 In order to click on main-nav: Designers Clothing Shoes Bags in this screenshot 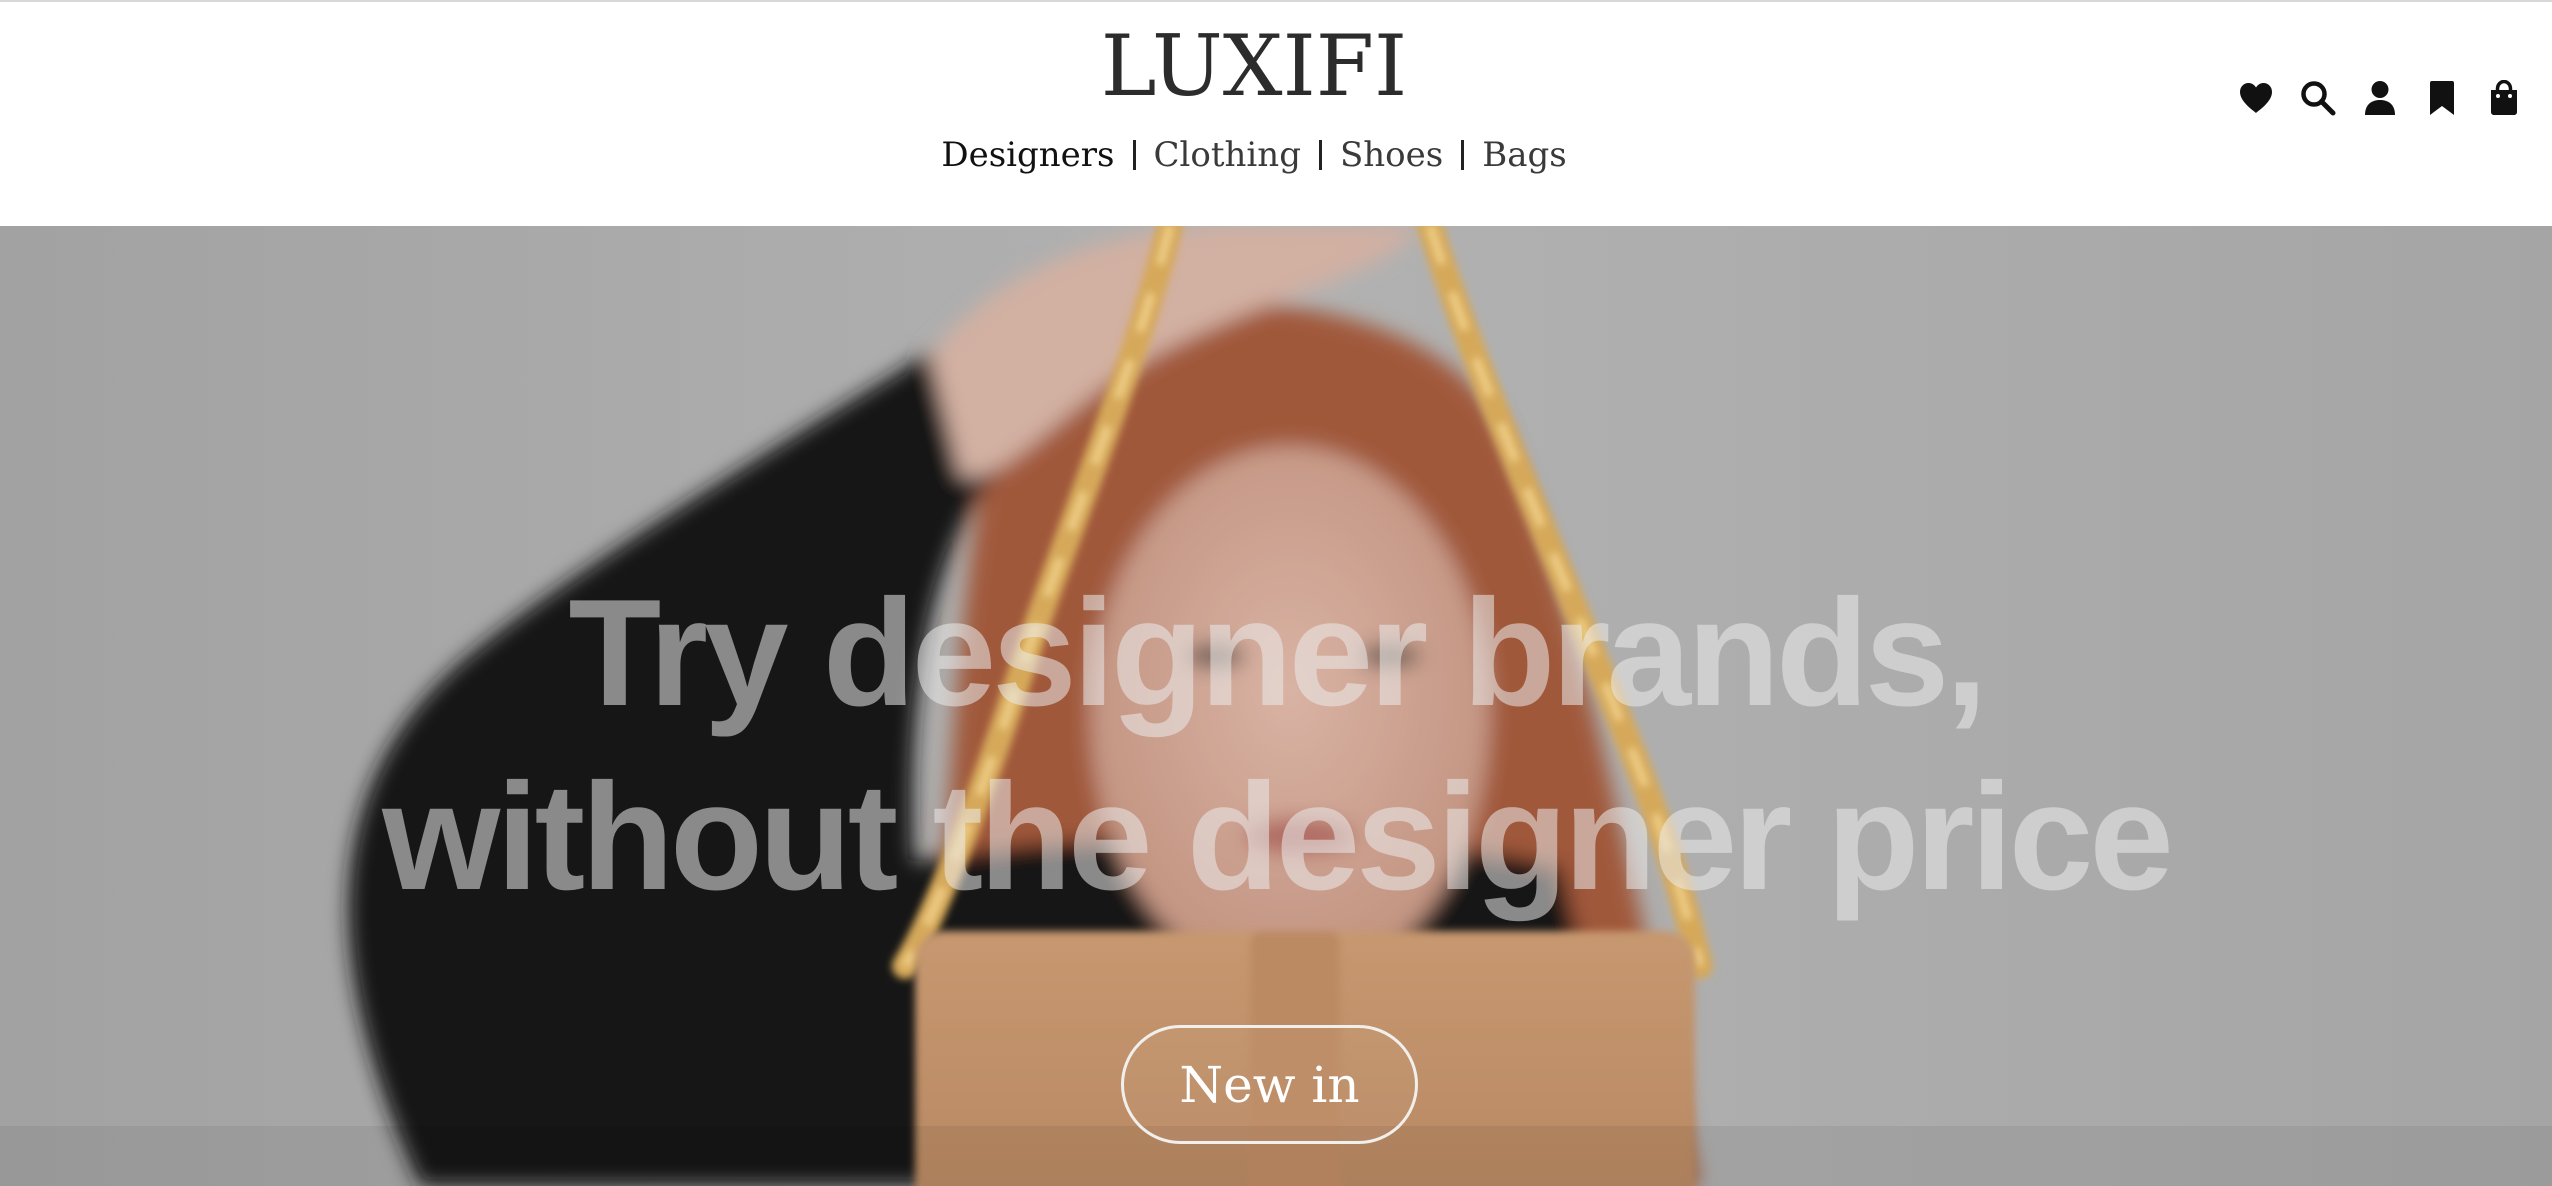, I will do `click(1254, 155)`.